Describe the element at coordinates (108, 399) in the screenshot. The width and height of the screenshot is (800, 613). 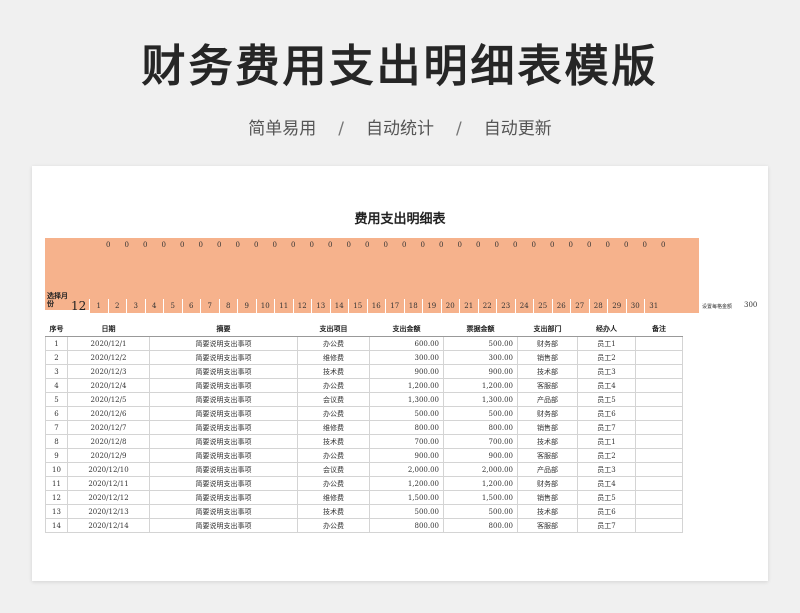
I see `table-cell: 2020/12/5` at that location.